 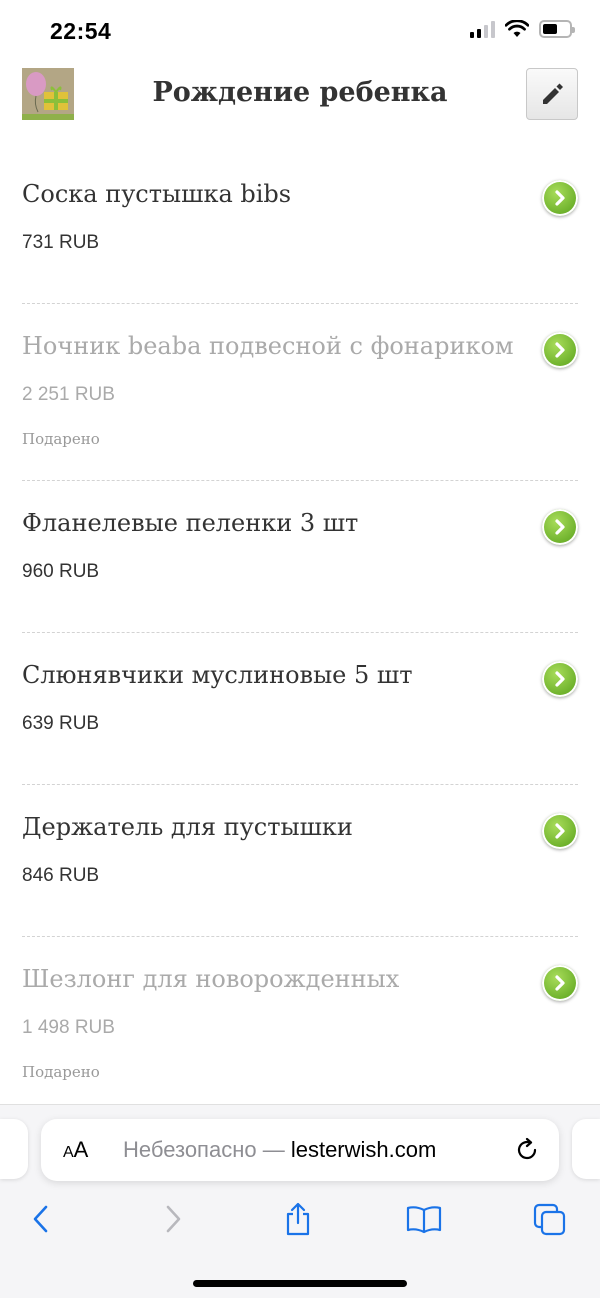 What do you see at coordinates (81, 31) in the screenshot?
I see `status-time: 22:54` at bounding box center [81, 31].